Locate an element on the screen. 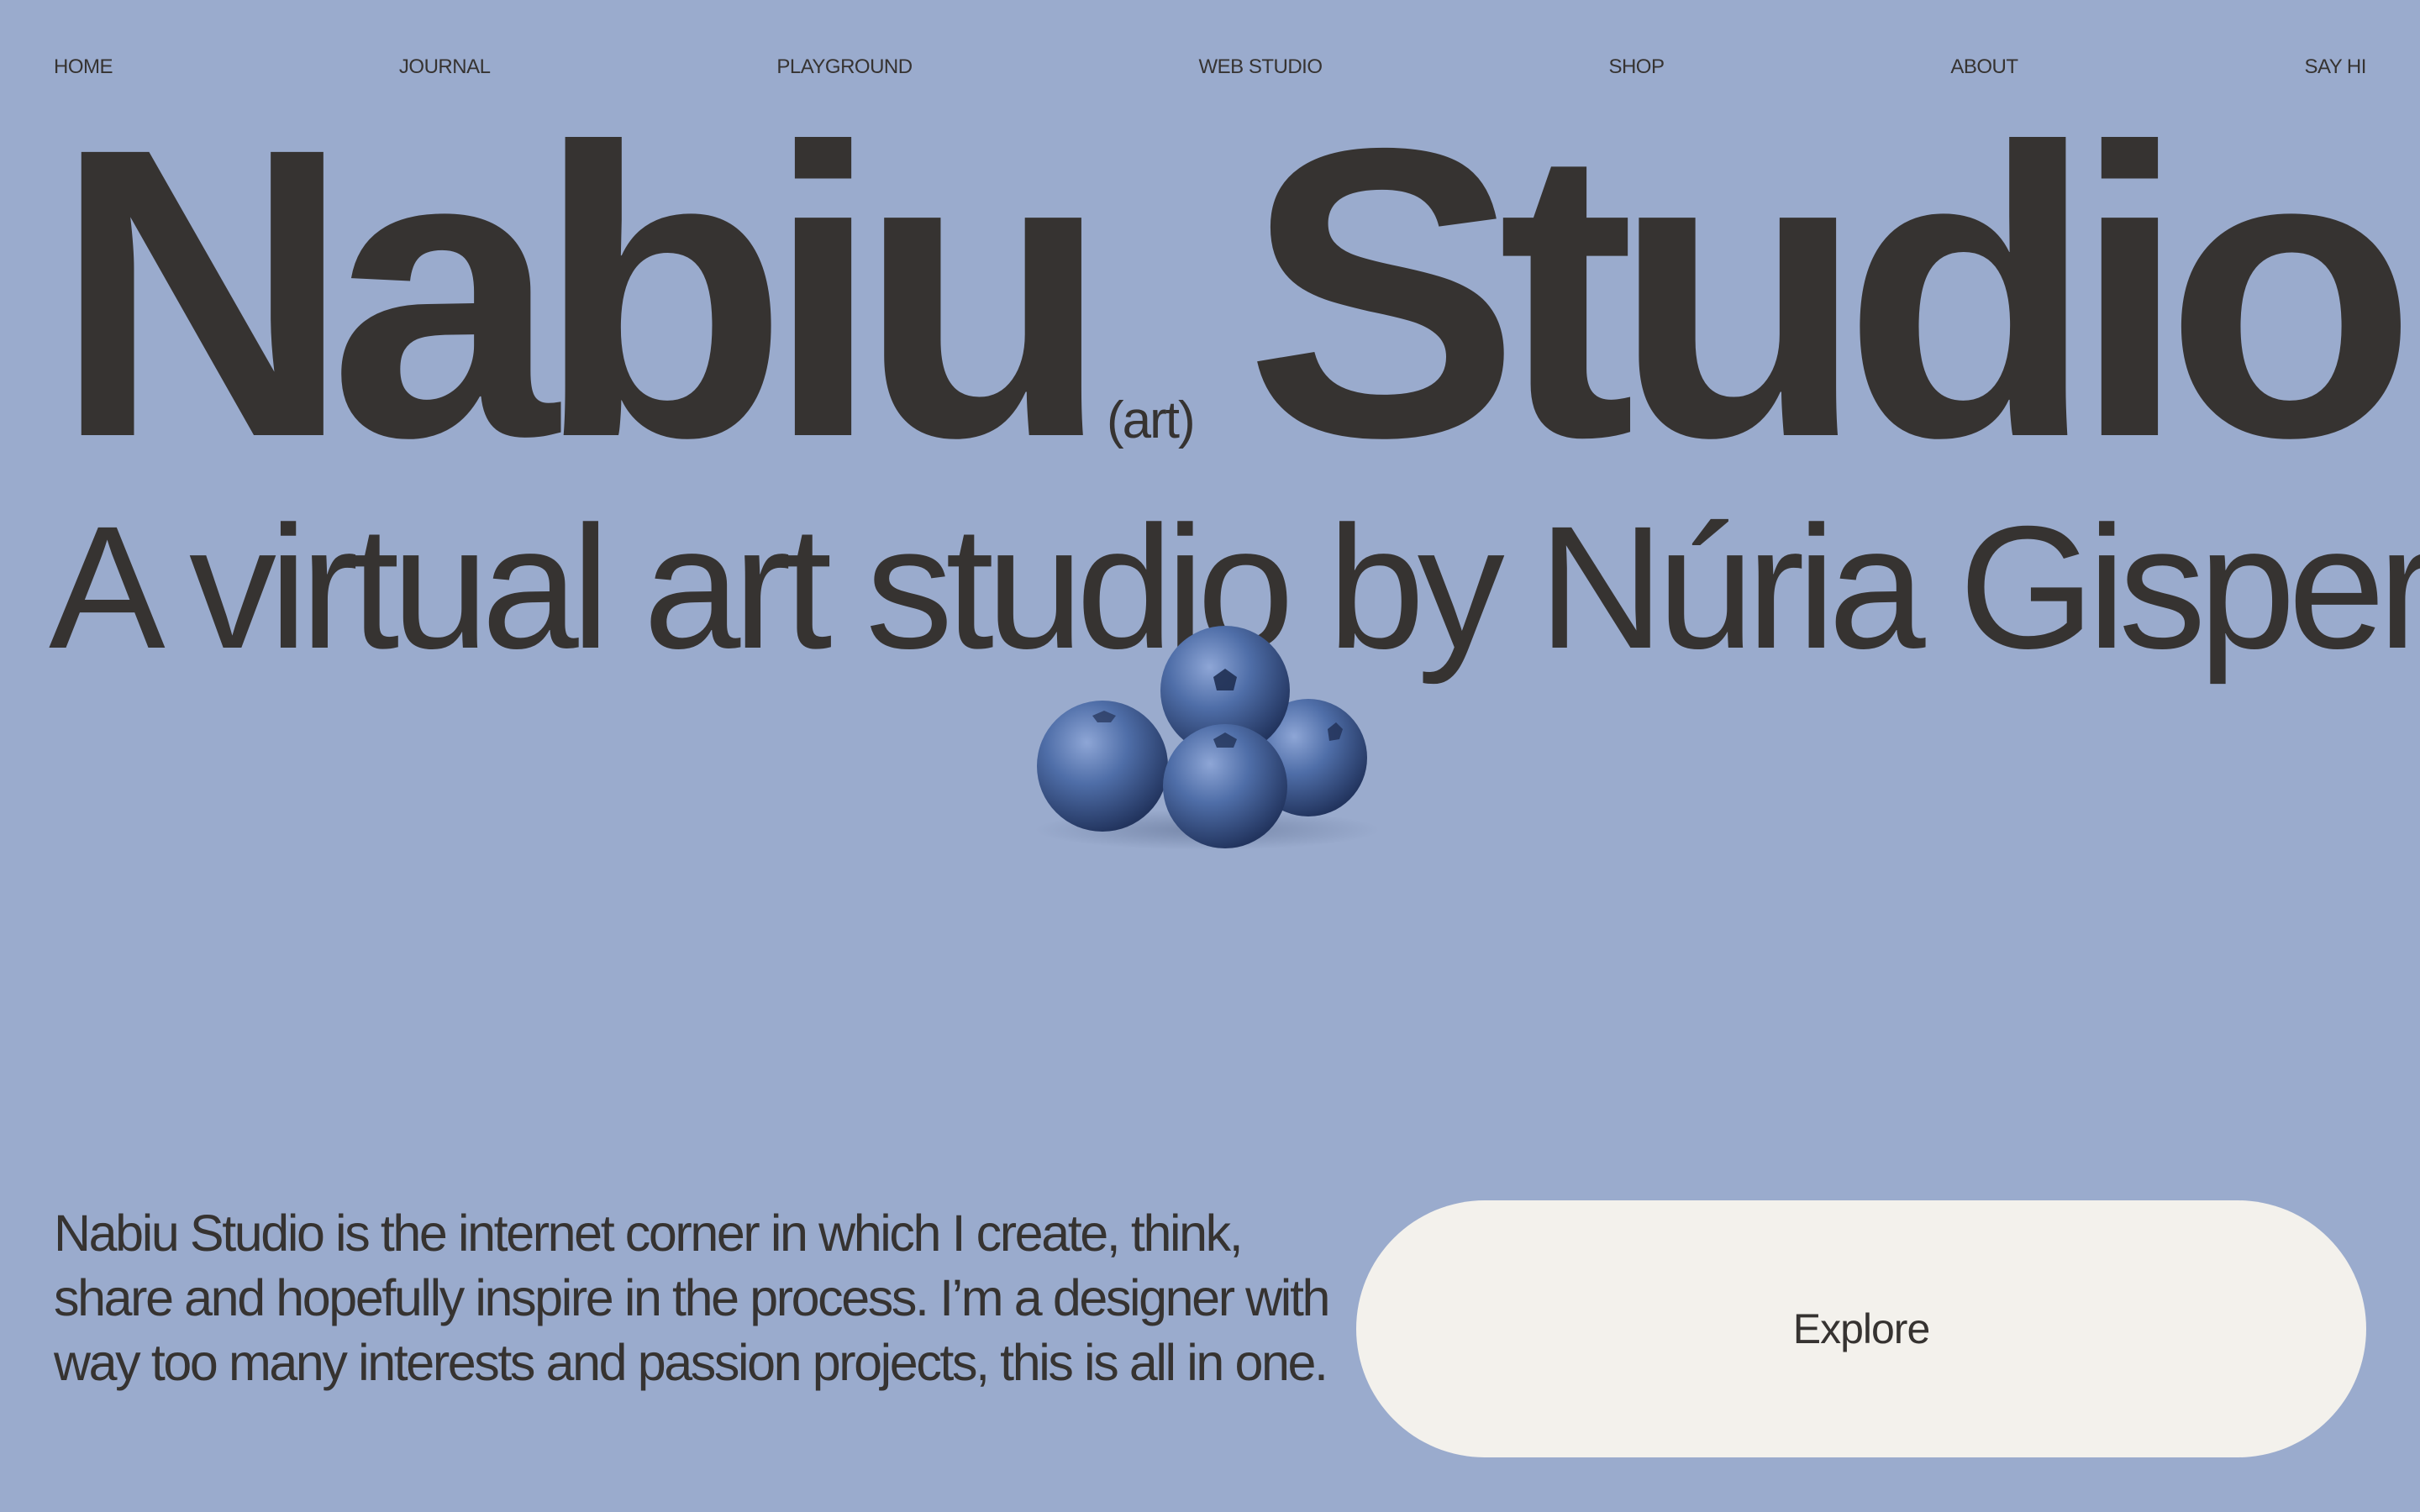  blueberries-image is located at coordinates (1212, 748).